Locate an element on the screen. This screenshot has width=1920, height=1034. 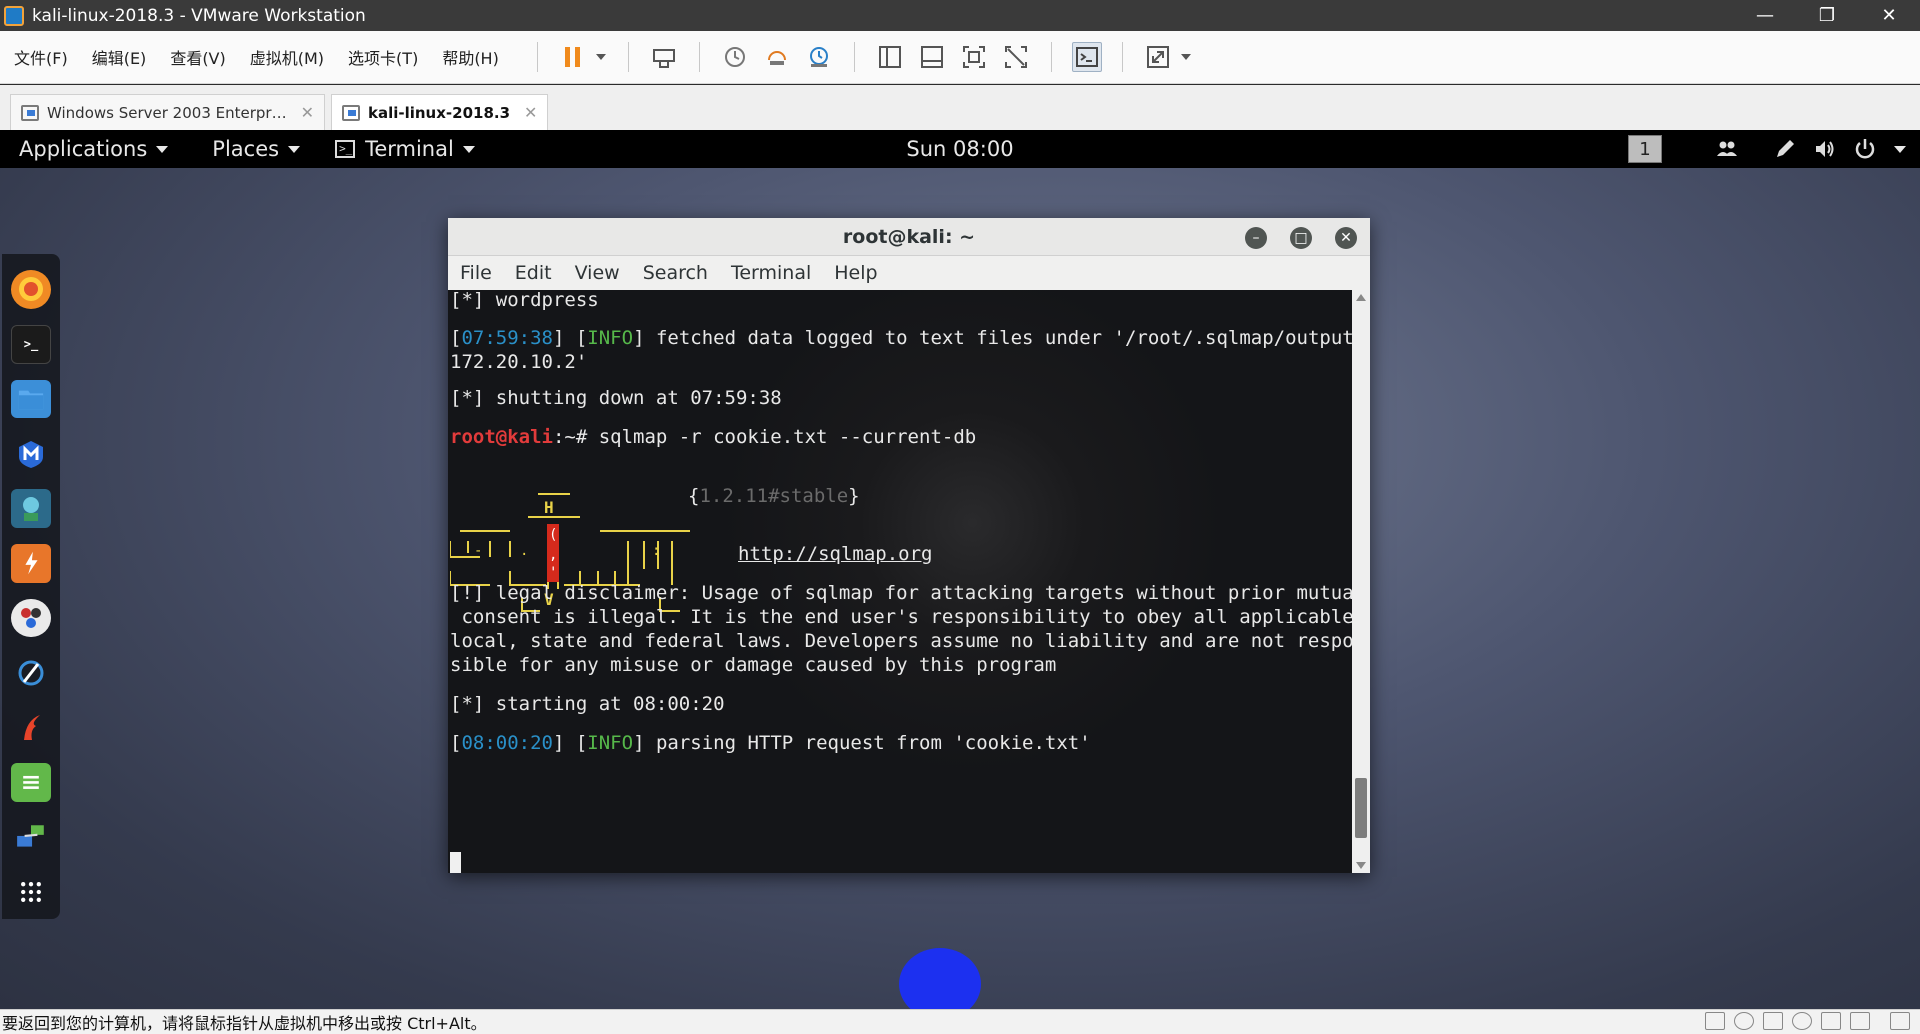
revert-snapshot-icon is located at coordinates (777, 57).